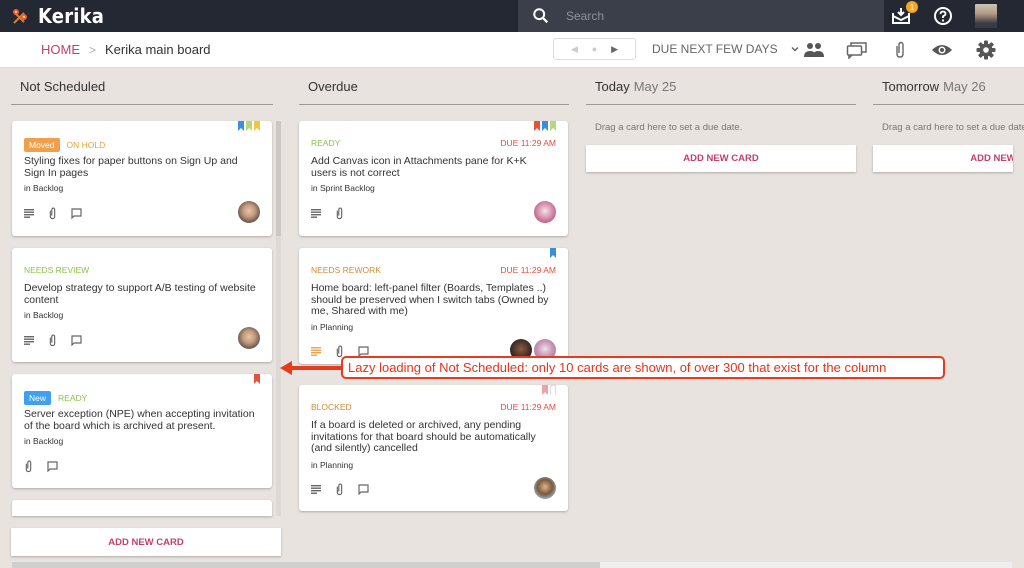 The height and width of the screenshot is (568, 1024). I want to click on due-filter-dropdown: DUE NEXT FEW DAYS, so click(726, 49).